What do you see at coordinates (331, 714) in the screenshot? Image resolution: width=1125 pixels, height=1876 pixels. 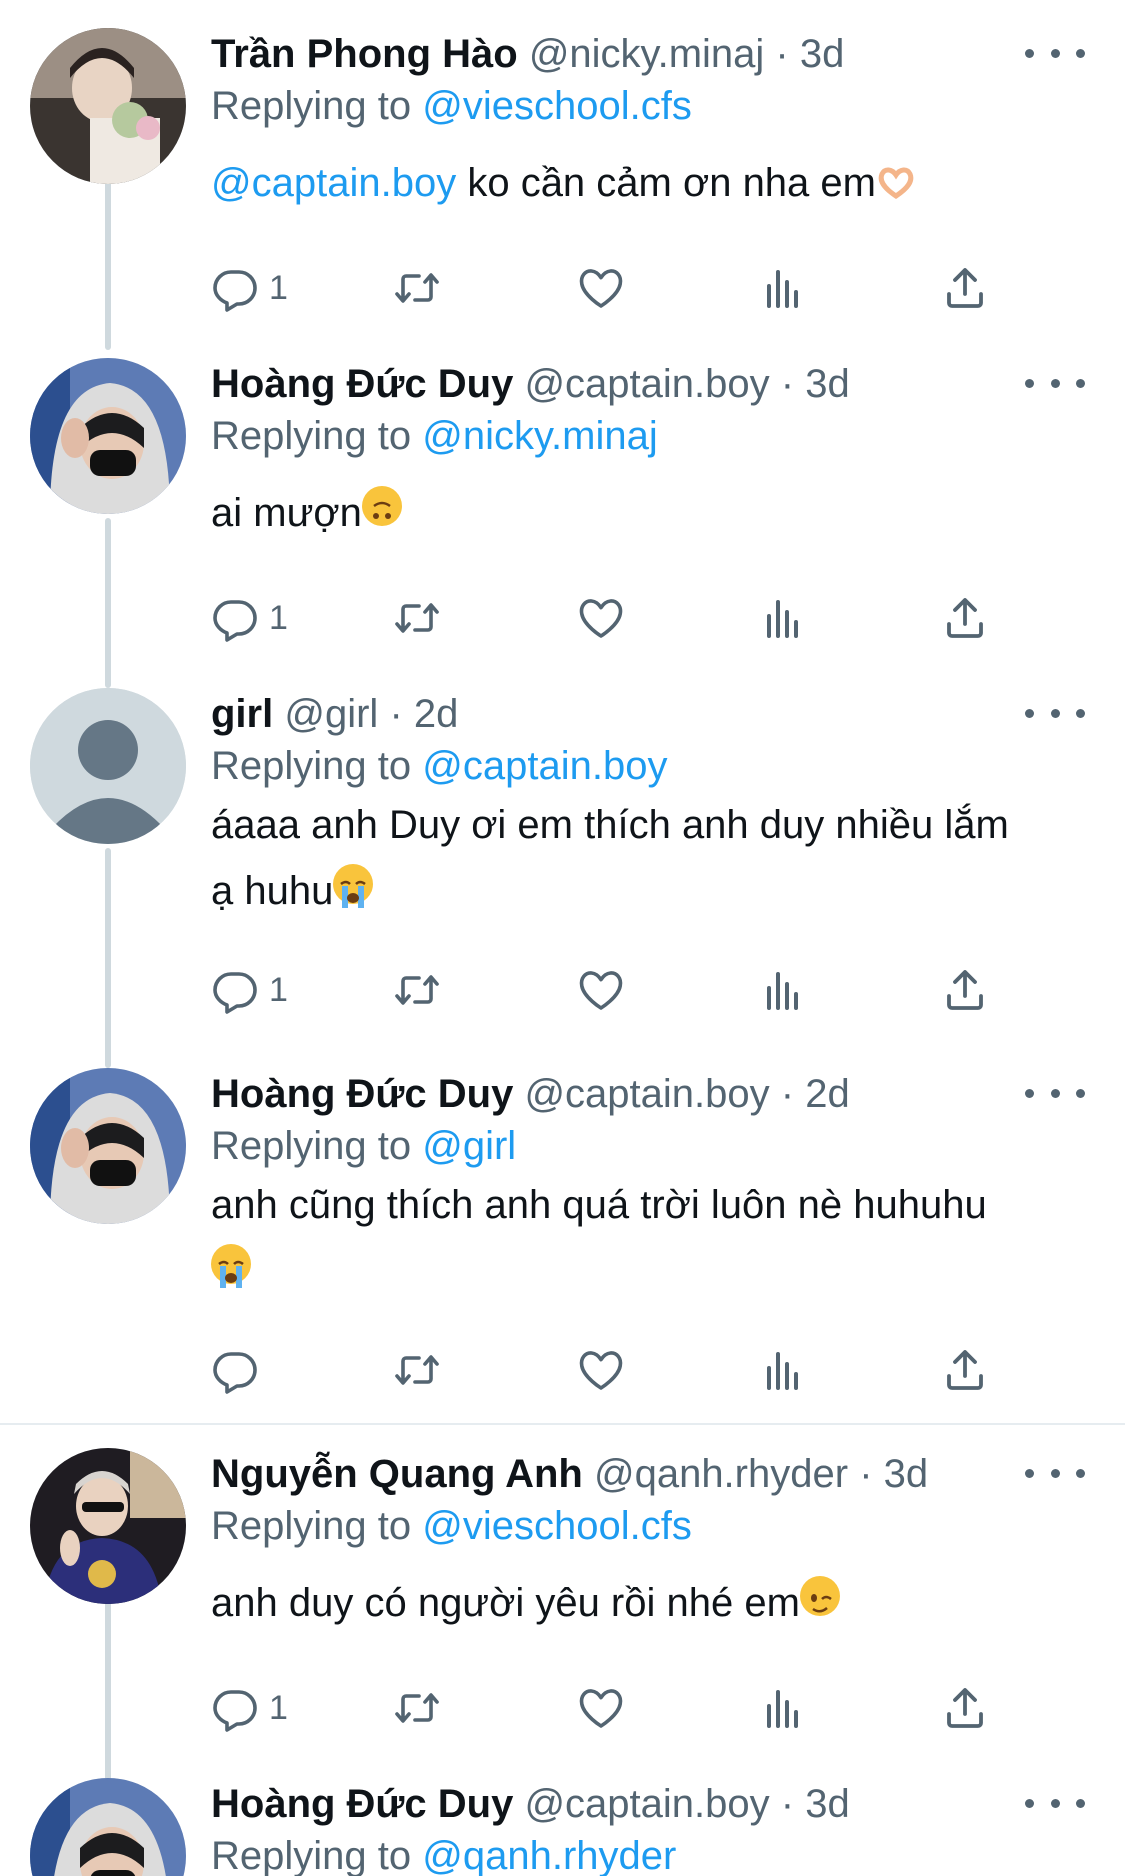 I see `user-handle: @girl` at bounding box center [331, 714].